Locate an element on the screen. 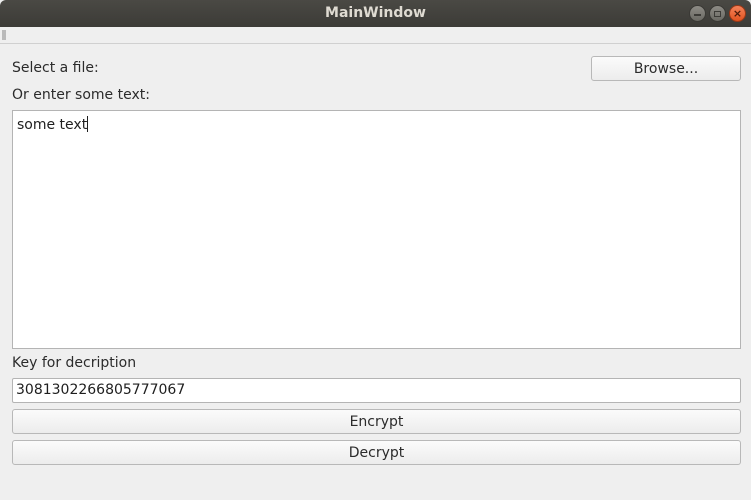 The width and height of the screenshot is (751, 500). minimize-icon is located at coordinates (697, 15).